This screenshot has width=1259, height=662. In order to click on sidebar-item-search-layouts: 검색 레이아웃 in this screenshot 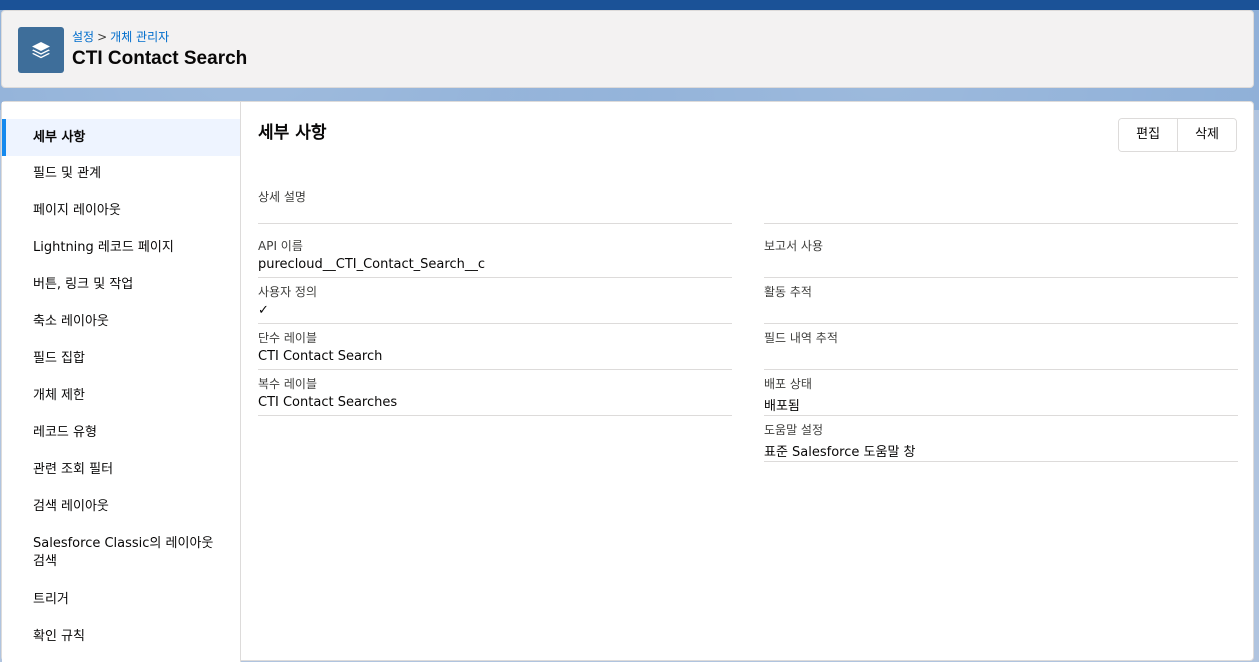, I will do `click(121, 507)`.